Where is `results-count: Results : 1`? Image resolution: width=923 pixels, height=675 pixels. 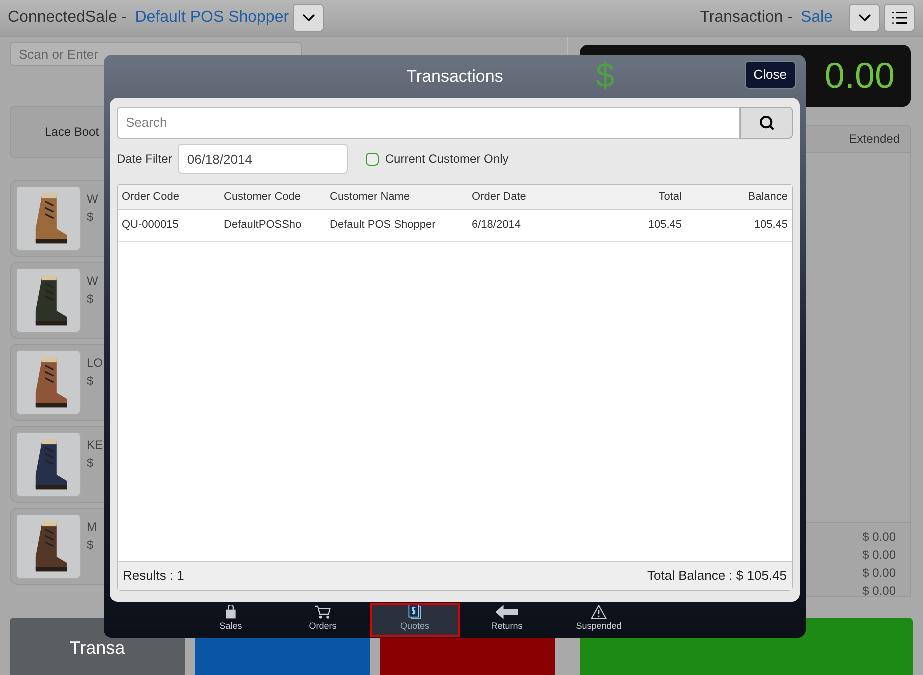
results-count: Results : 1 is located at coordinates (153, 576).